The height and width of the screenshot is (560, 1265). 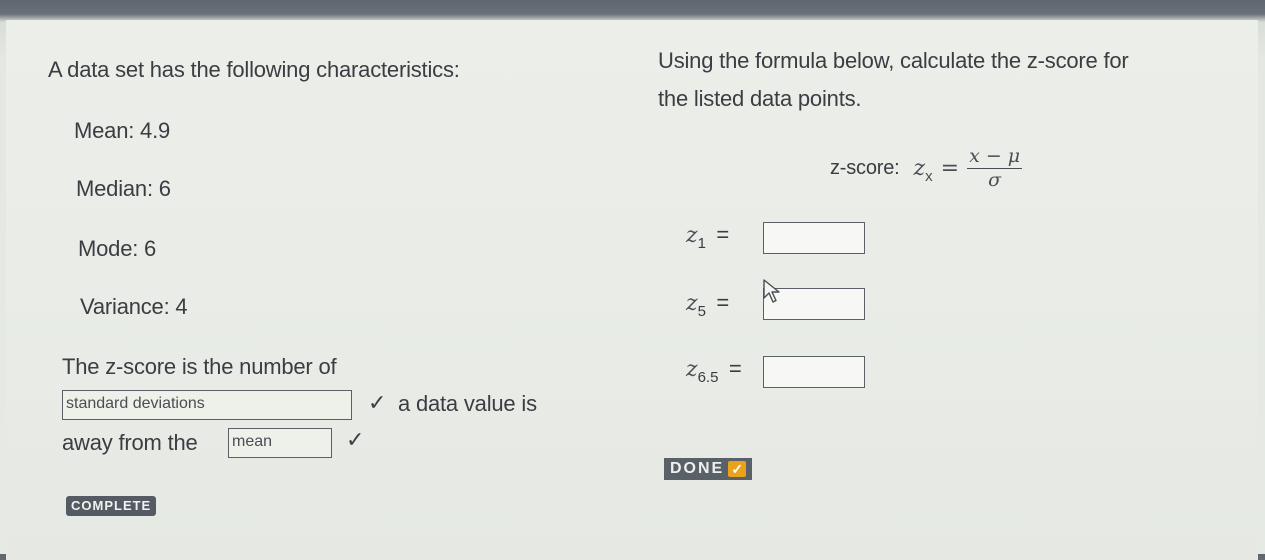 I want to click on formula-label: z-score:, so click(x=865, y=167).